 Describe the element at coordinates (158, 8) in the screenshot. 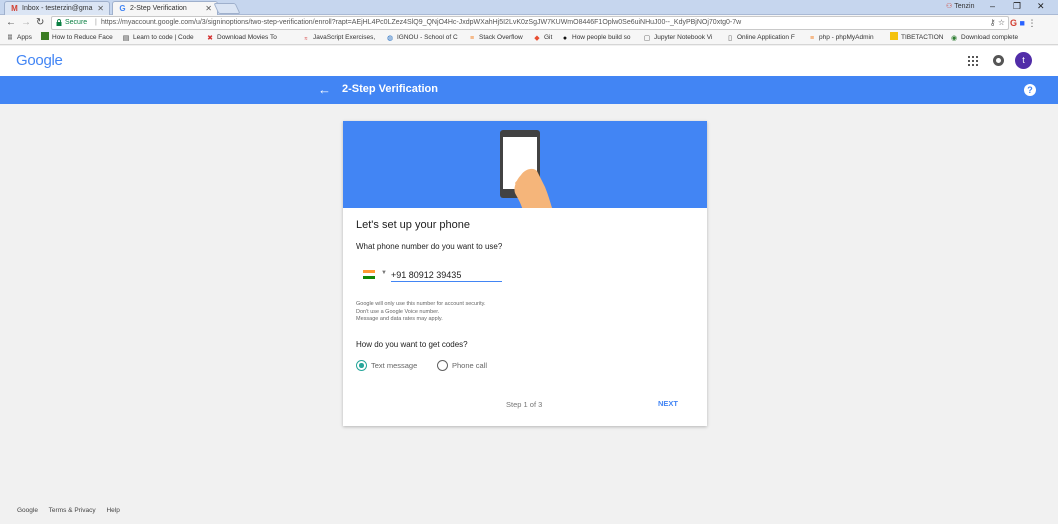

I see `tab-label: 2-Step Verification` at that location.